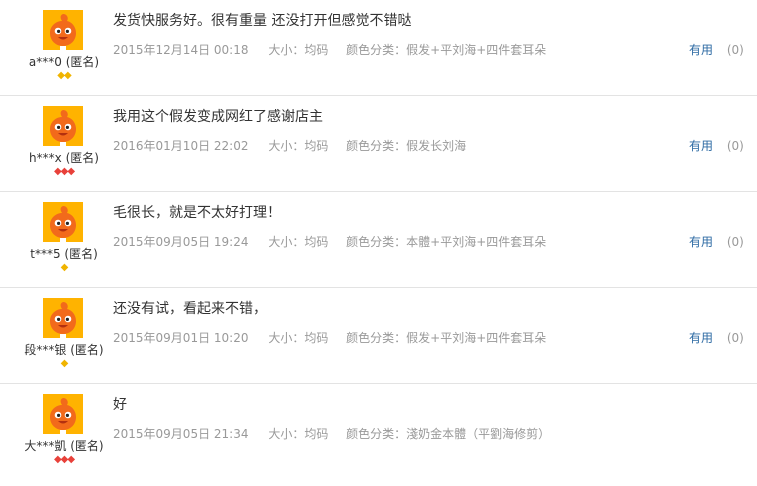  I want to click on username: a***0 (匿名), so click(64, 62).